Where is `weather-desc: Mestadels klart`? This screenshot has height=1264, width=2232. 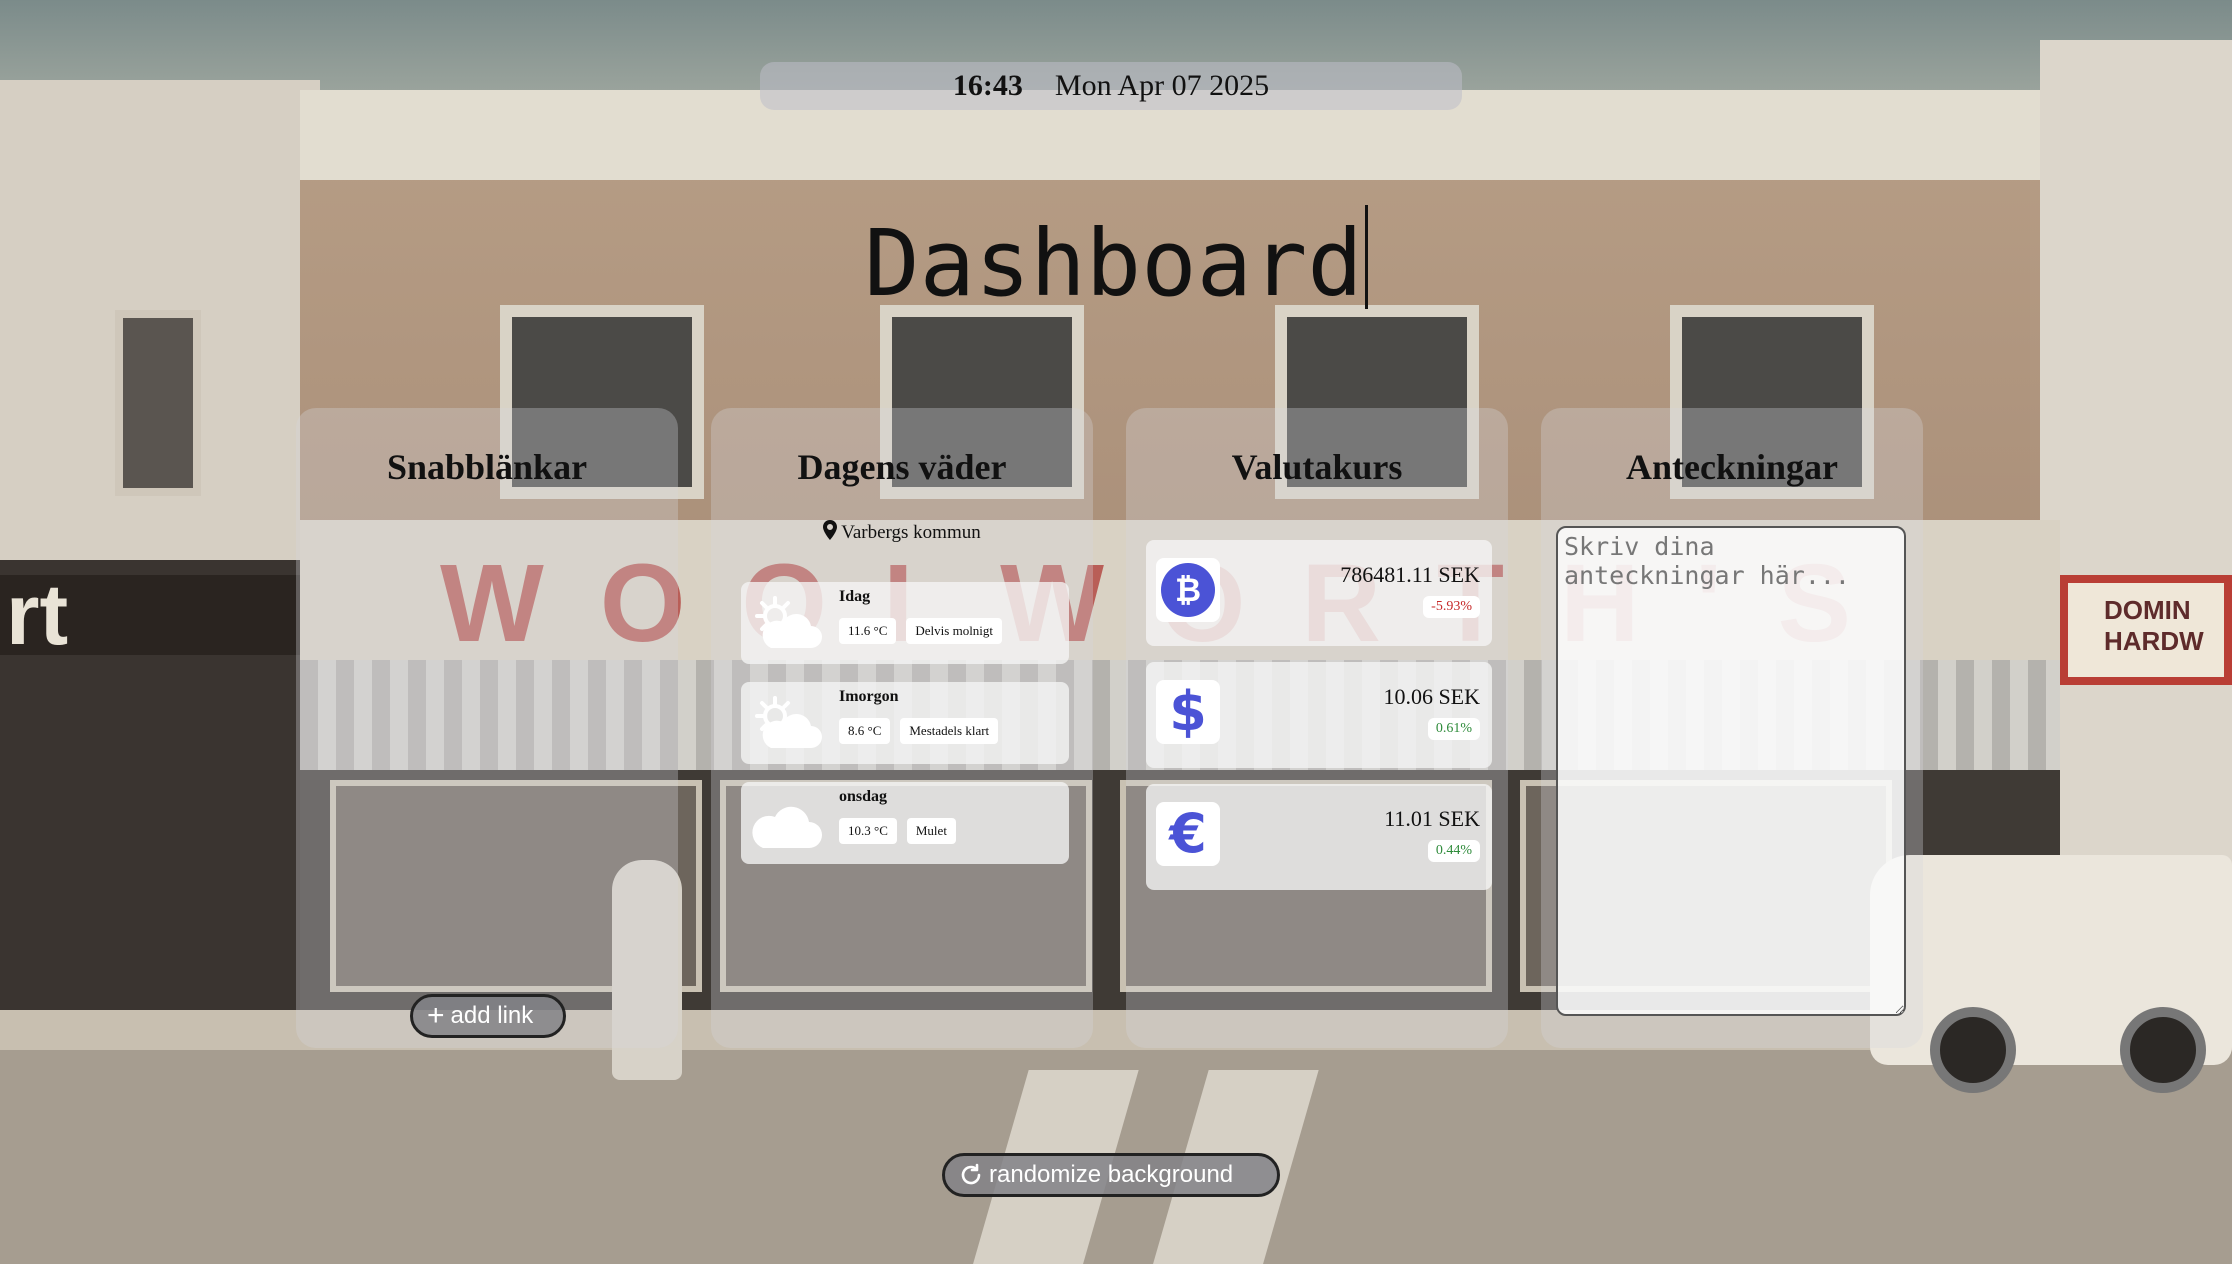
weather-desc: Mestadels klart is located at coordinates (949, 731).